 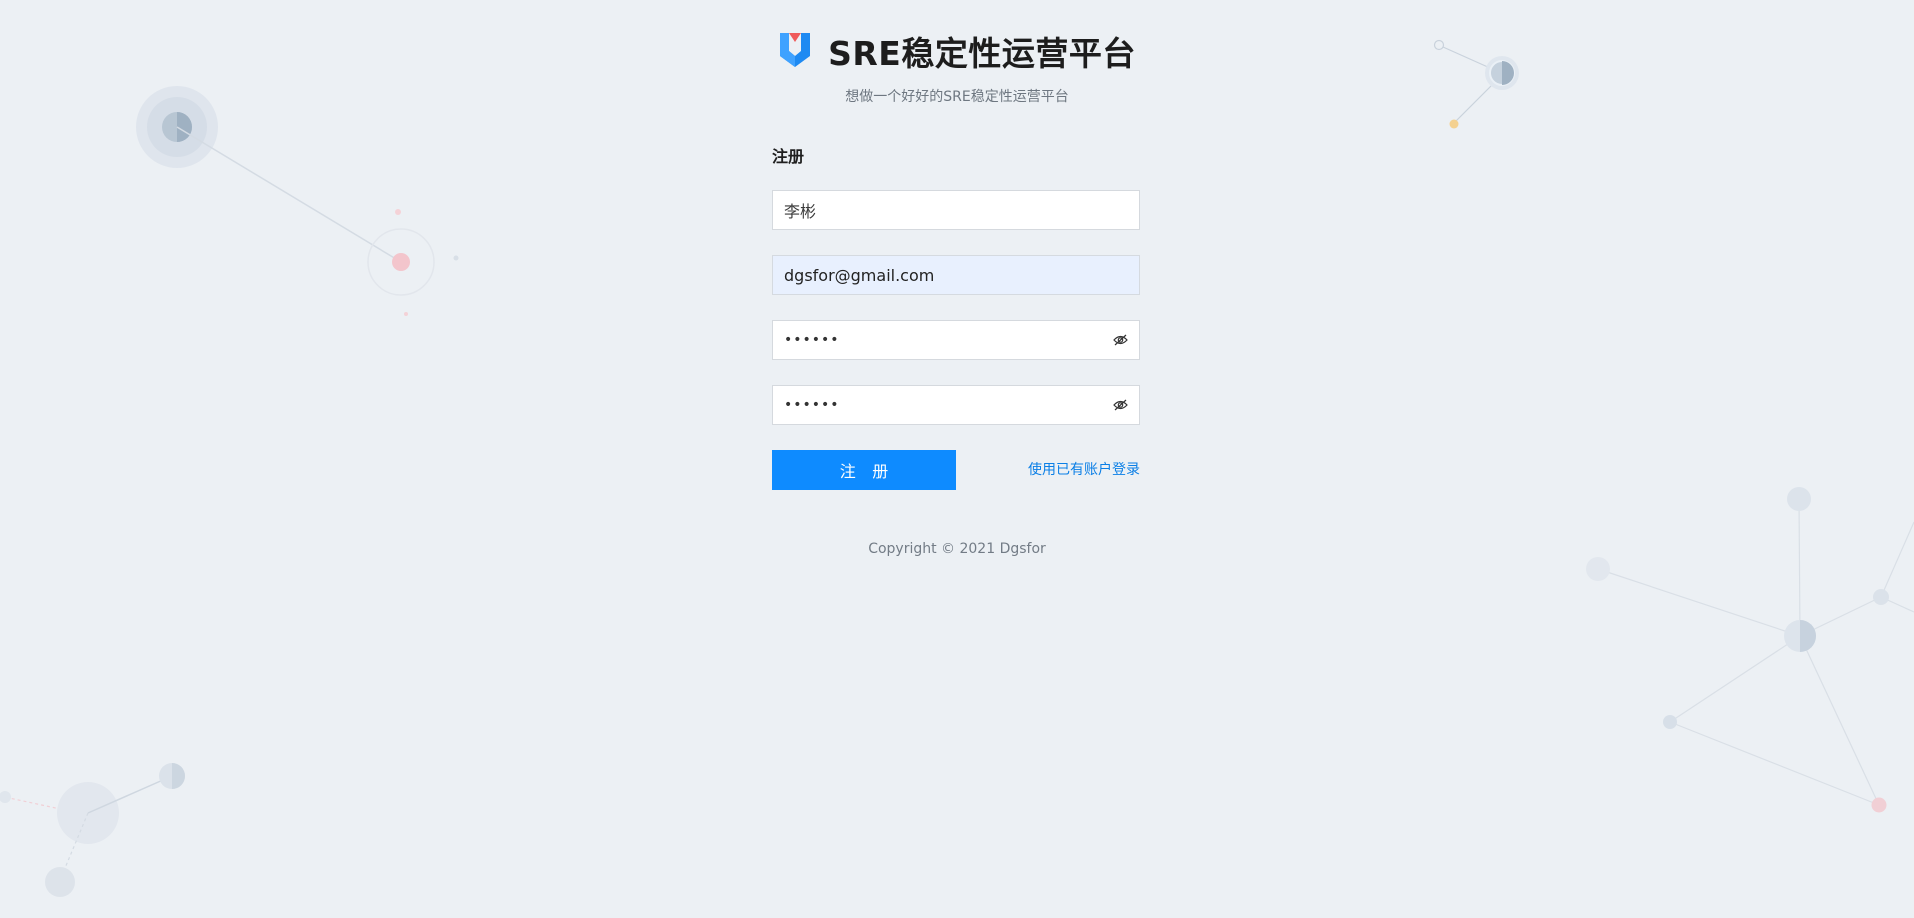 I want to click on username-value: 李彬, so click(x=800, y=211).